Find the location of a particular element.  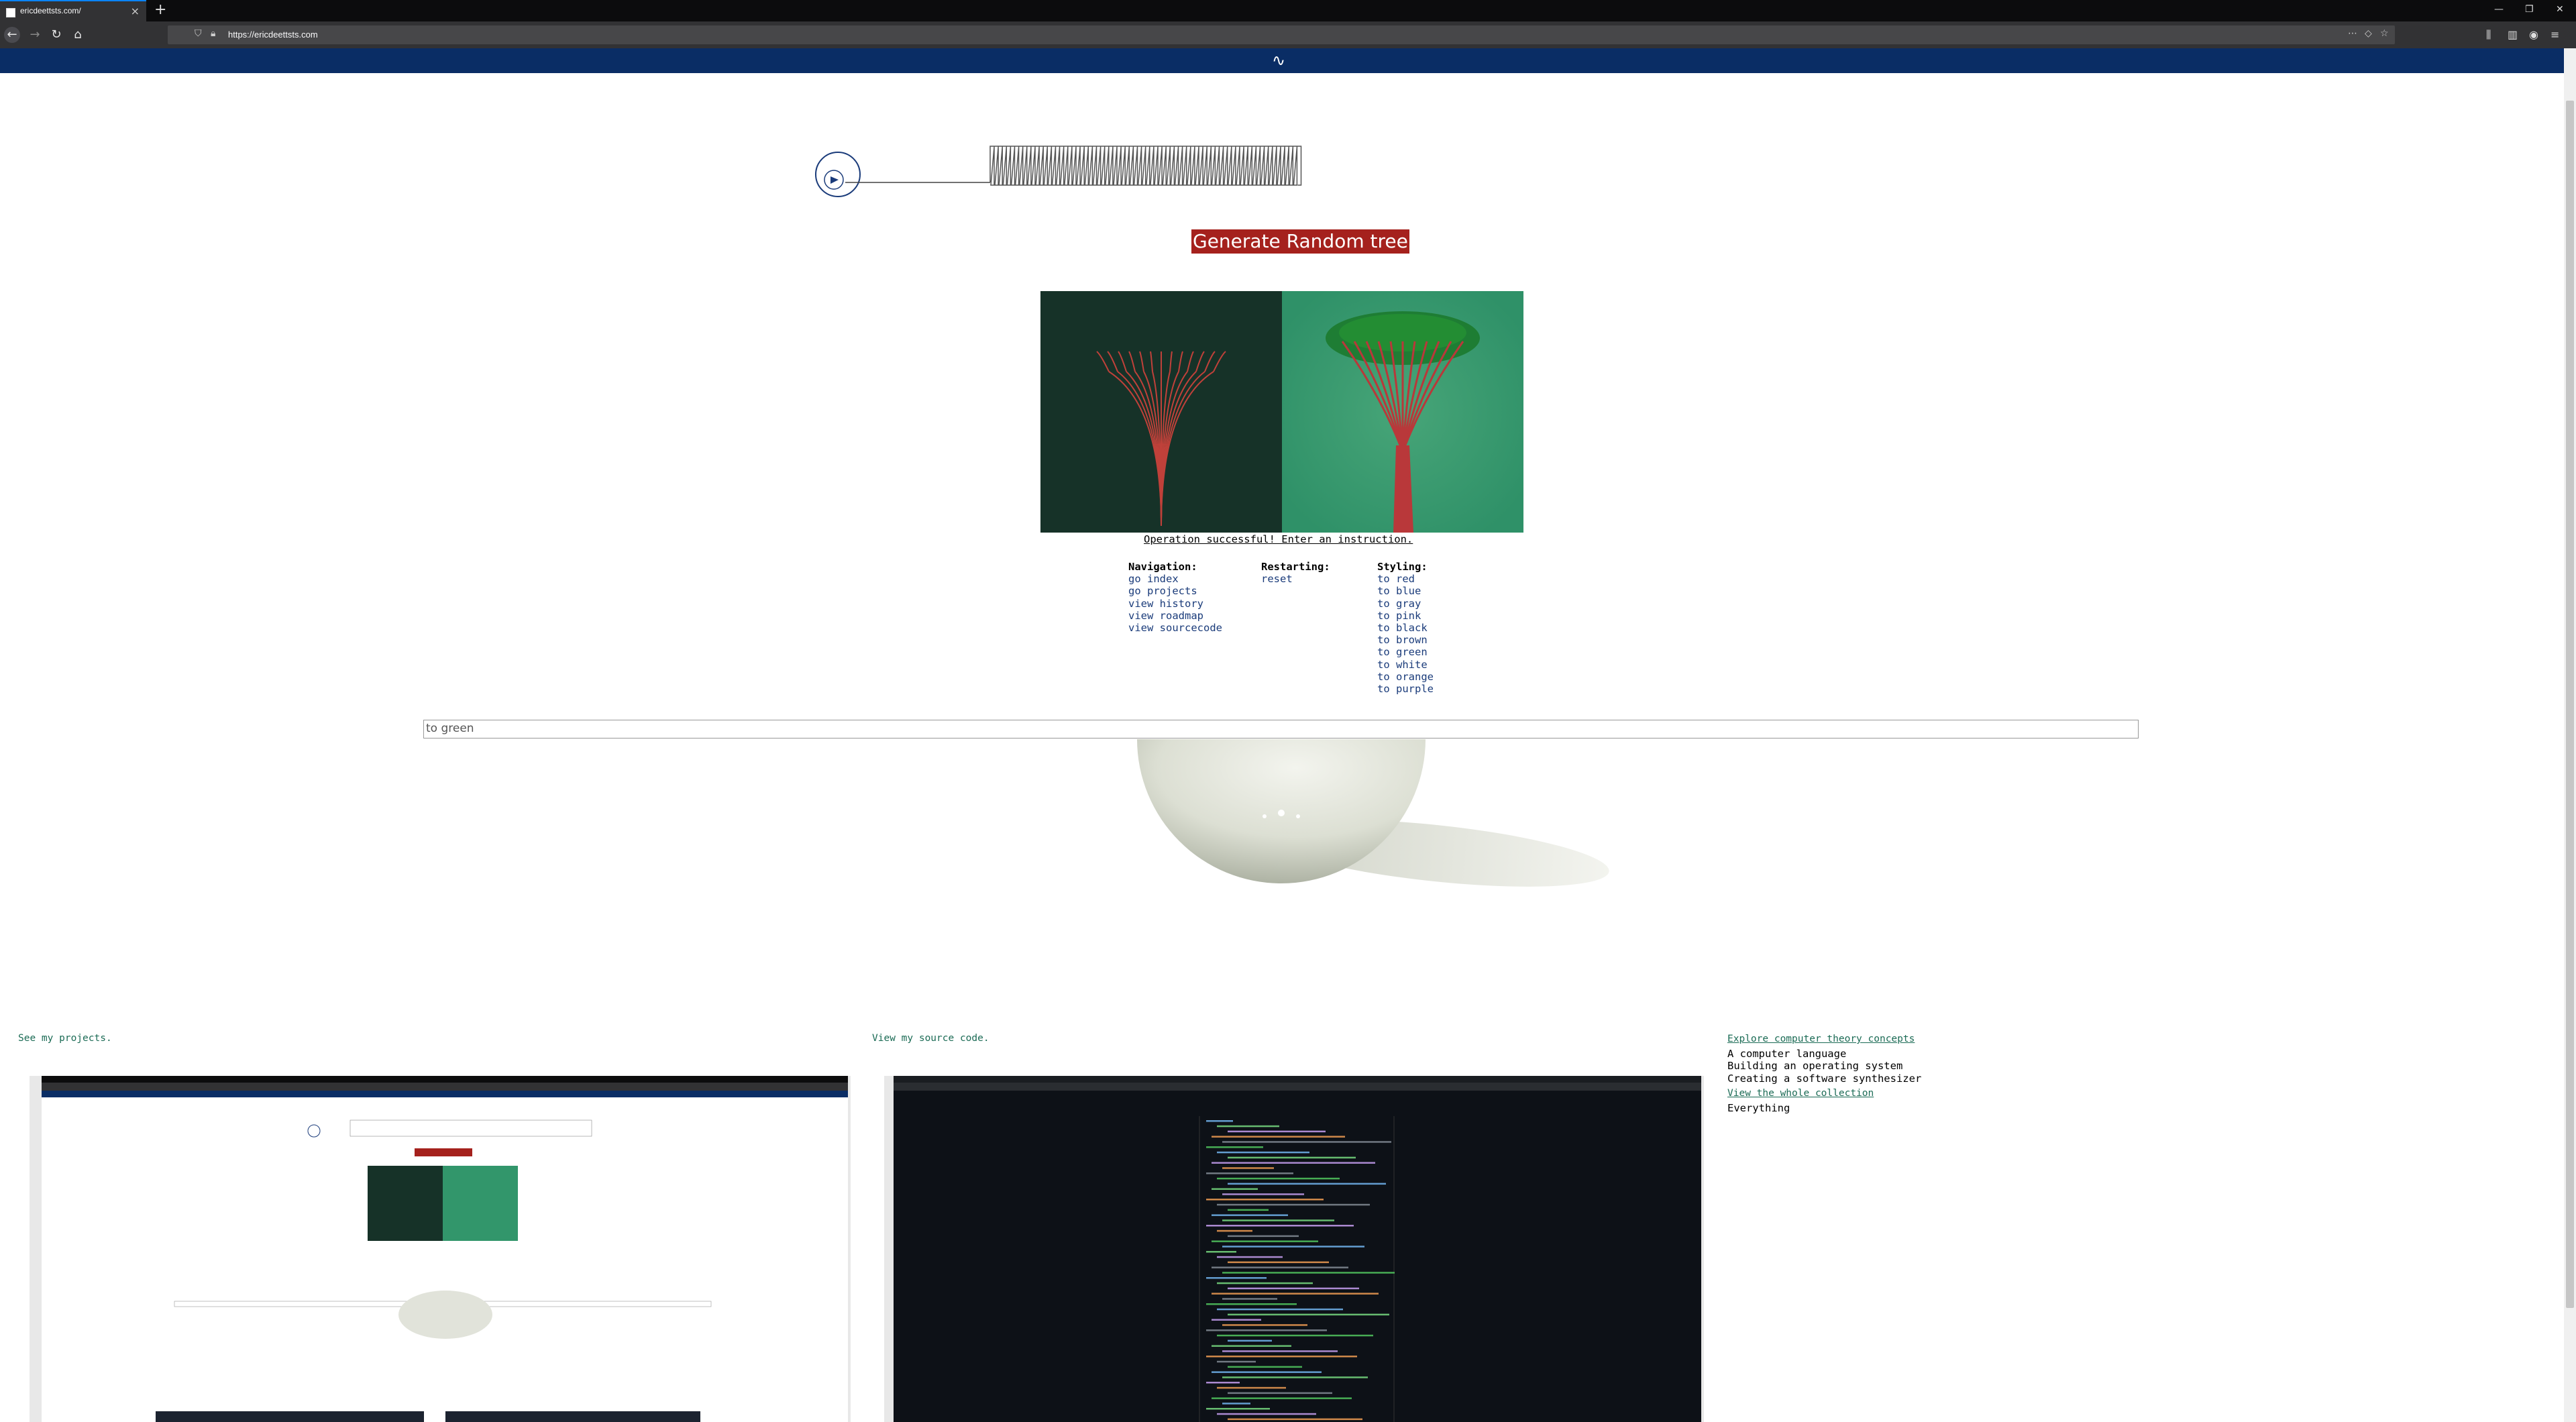

reload-icon: ↻ is located at coordinates (56, 35).